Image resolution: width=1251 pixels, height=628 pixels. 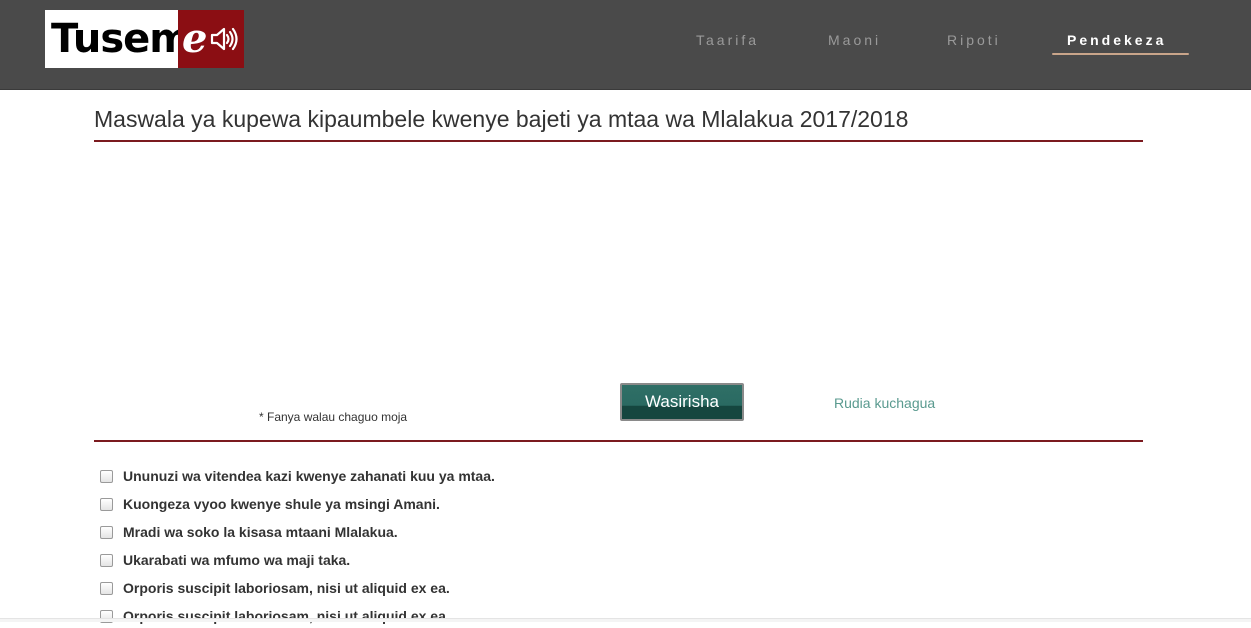 I want to click on submit-button: Wasirisha, so click(x=682, y=402).